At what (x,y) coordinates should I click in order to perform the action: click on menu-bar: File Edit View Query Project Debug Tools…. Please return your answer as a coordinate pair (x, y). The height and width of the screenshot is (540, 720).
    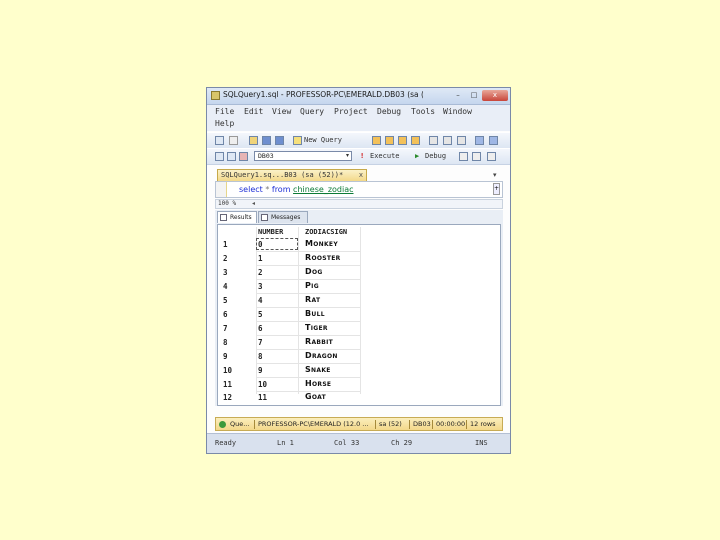
    Looking at the image, I should click on (358, 118).